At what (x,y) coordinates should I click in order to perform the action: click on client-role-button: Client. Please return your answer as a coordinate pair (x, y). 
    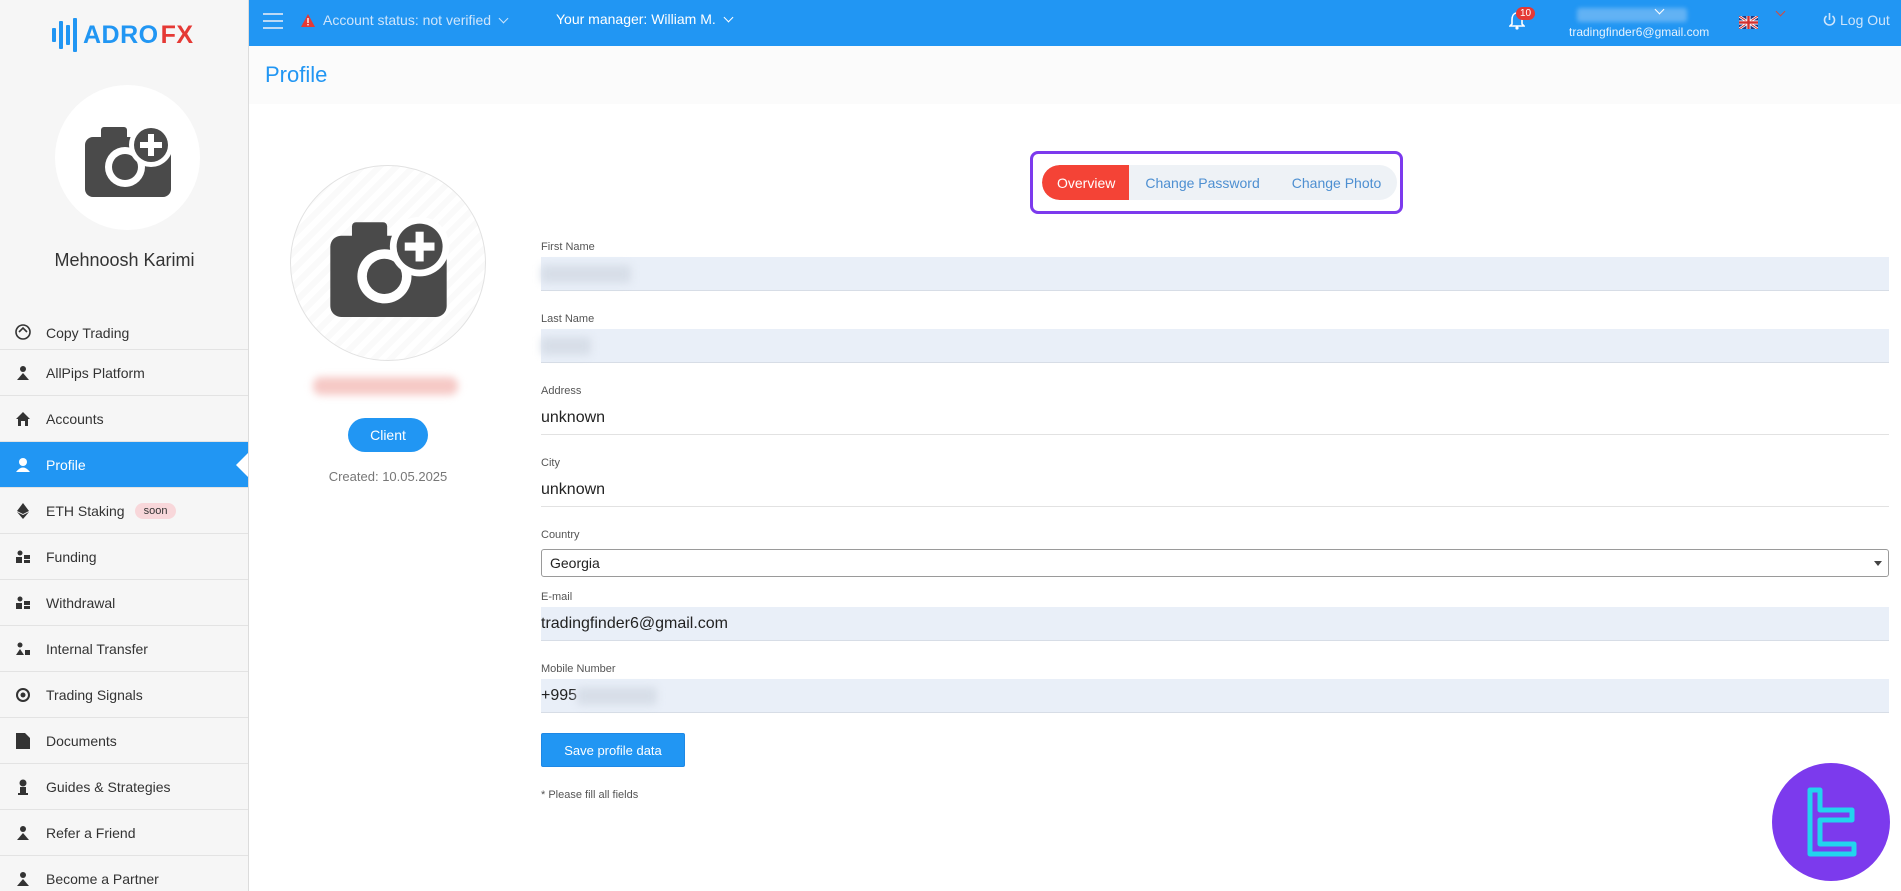
    Looking at the image, I should click on (388, 435).